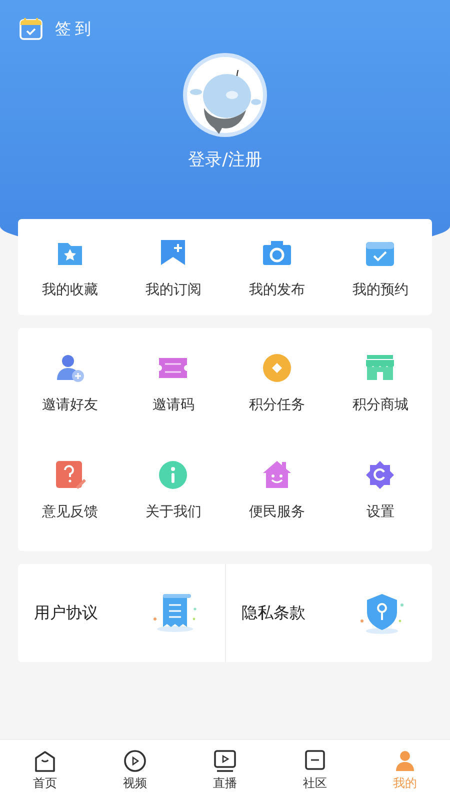 The height and width of the screenshot is (800, 450). What do you see at coordinates (225, 760) in the screenshot?
I see `tv-icon` at bounding box center [225, 760].